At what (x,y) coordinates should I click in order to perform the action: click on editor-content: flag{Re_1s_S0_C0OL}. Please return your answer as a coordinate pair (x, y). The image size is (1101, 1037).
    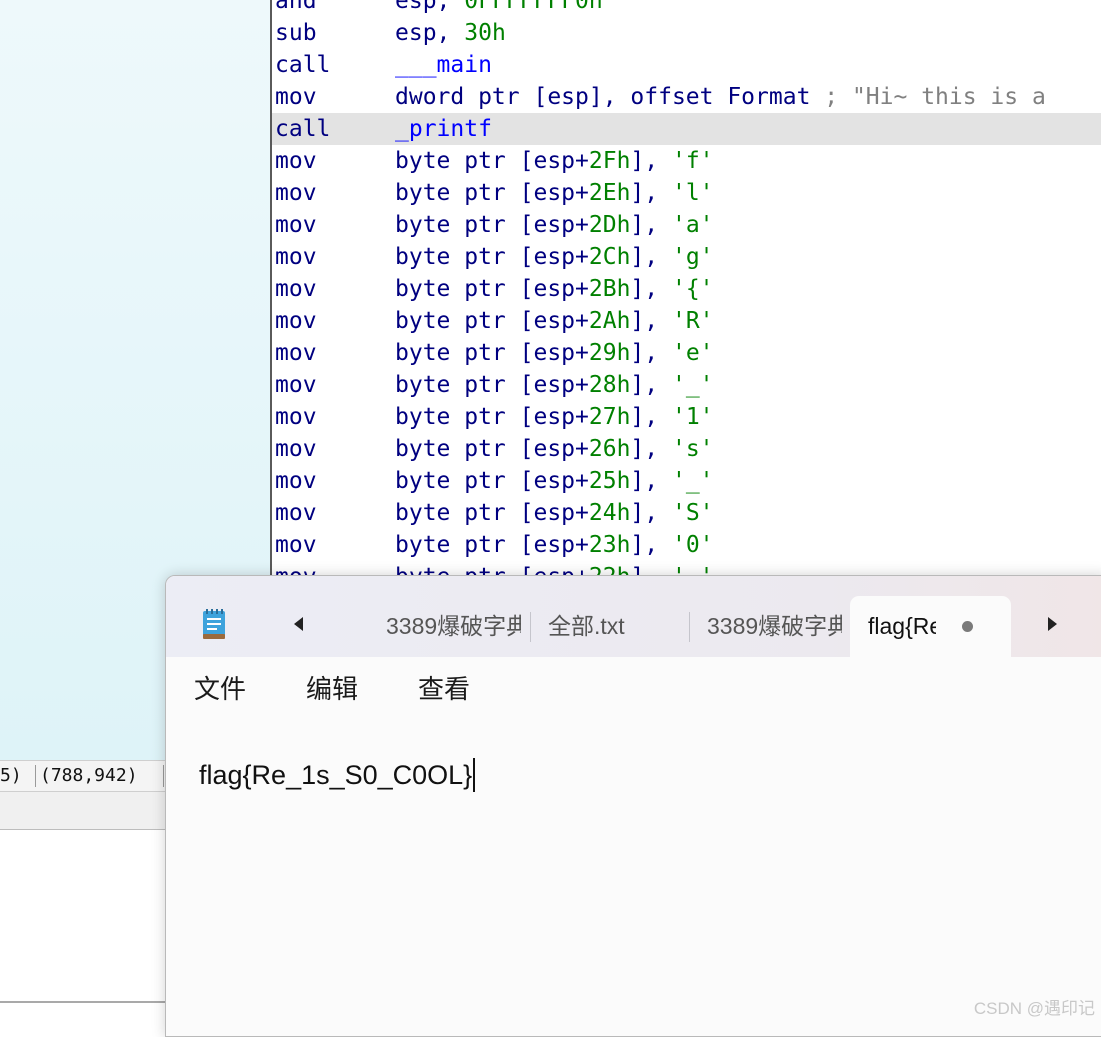
    Looking at the image, I should click on (337, 775).